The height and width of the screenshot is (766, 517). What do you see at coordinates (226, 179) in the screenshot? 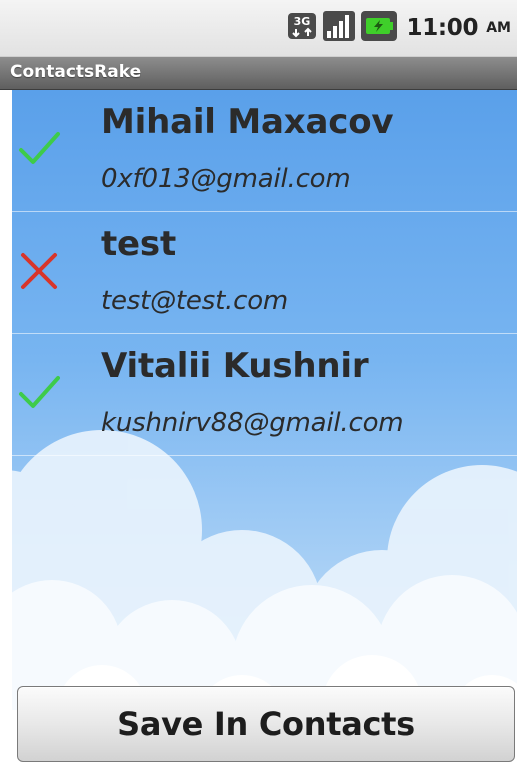
I see `contact-email: 0xf013@gmail.com` at bounding box center [226, 179].